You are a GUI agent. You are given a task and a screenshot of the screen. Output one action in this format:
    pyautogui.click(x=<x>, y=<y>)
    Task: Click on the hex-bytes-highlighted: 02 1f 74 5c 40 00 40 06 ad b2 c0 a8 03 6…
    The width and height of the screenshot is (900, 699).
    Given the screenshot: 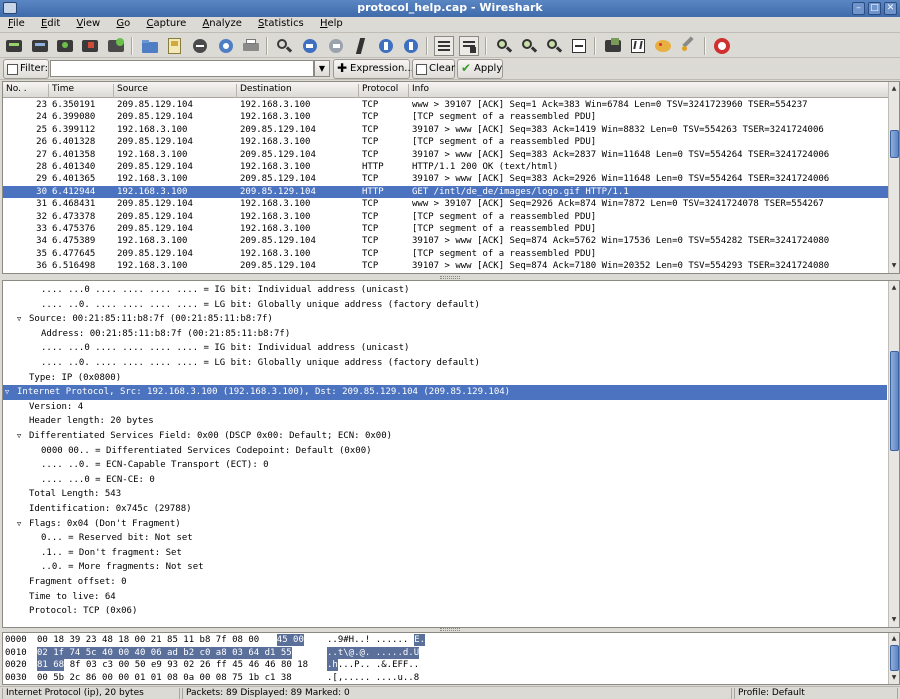 What is the action you would take?
    pyautogui.click(x=164, y=652)
    